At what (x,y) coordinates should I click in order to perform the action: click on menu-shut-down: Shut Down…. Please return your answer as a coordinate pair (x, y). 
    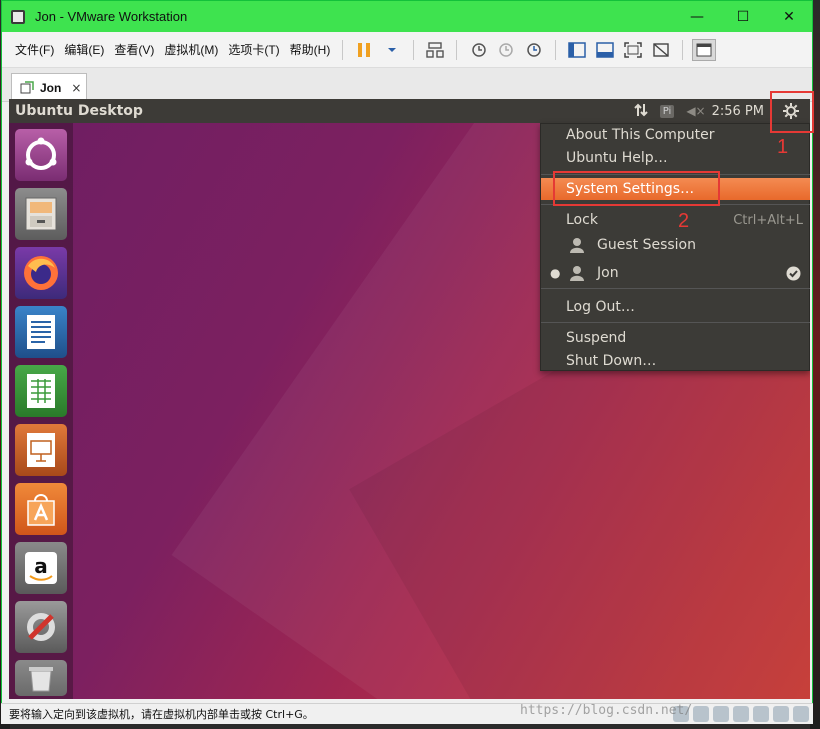
    Looking at the image, I should click on (675, 361).